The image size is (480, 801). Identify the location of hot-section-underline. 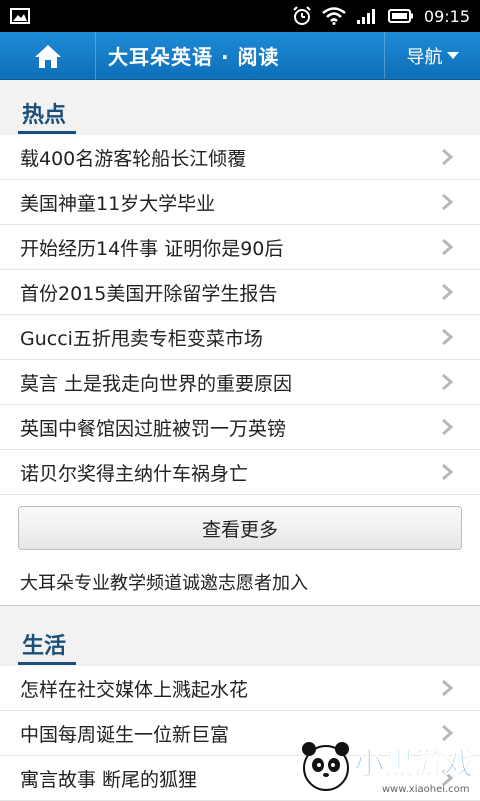
(47, 132).